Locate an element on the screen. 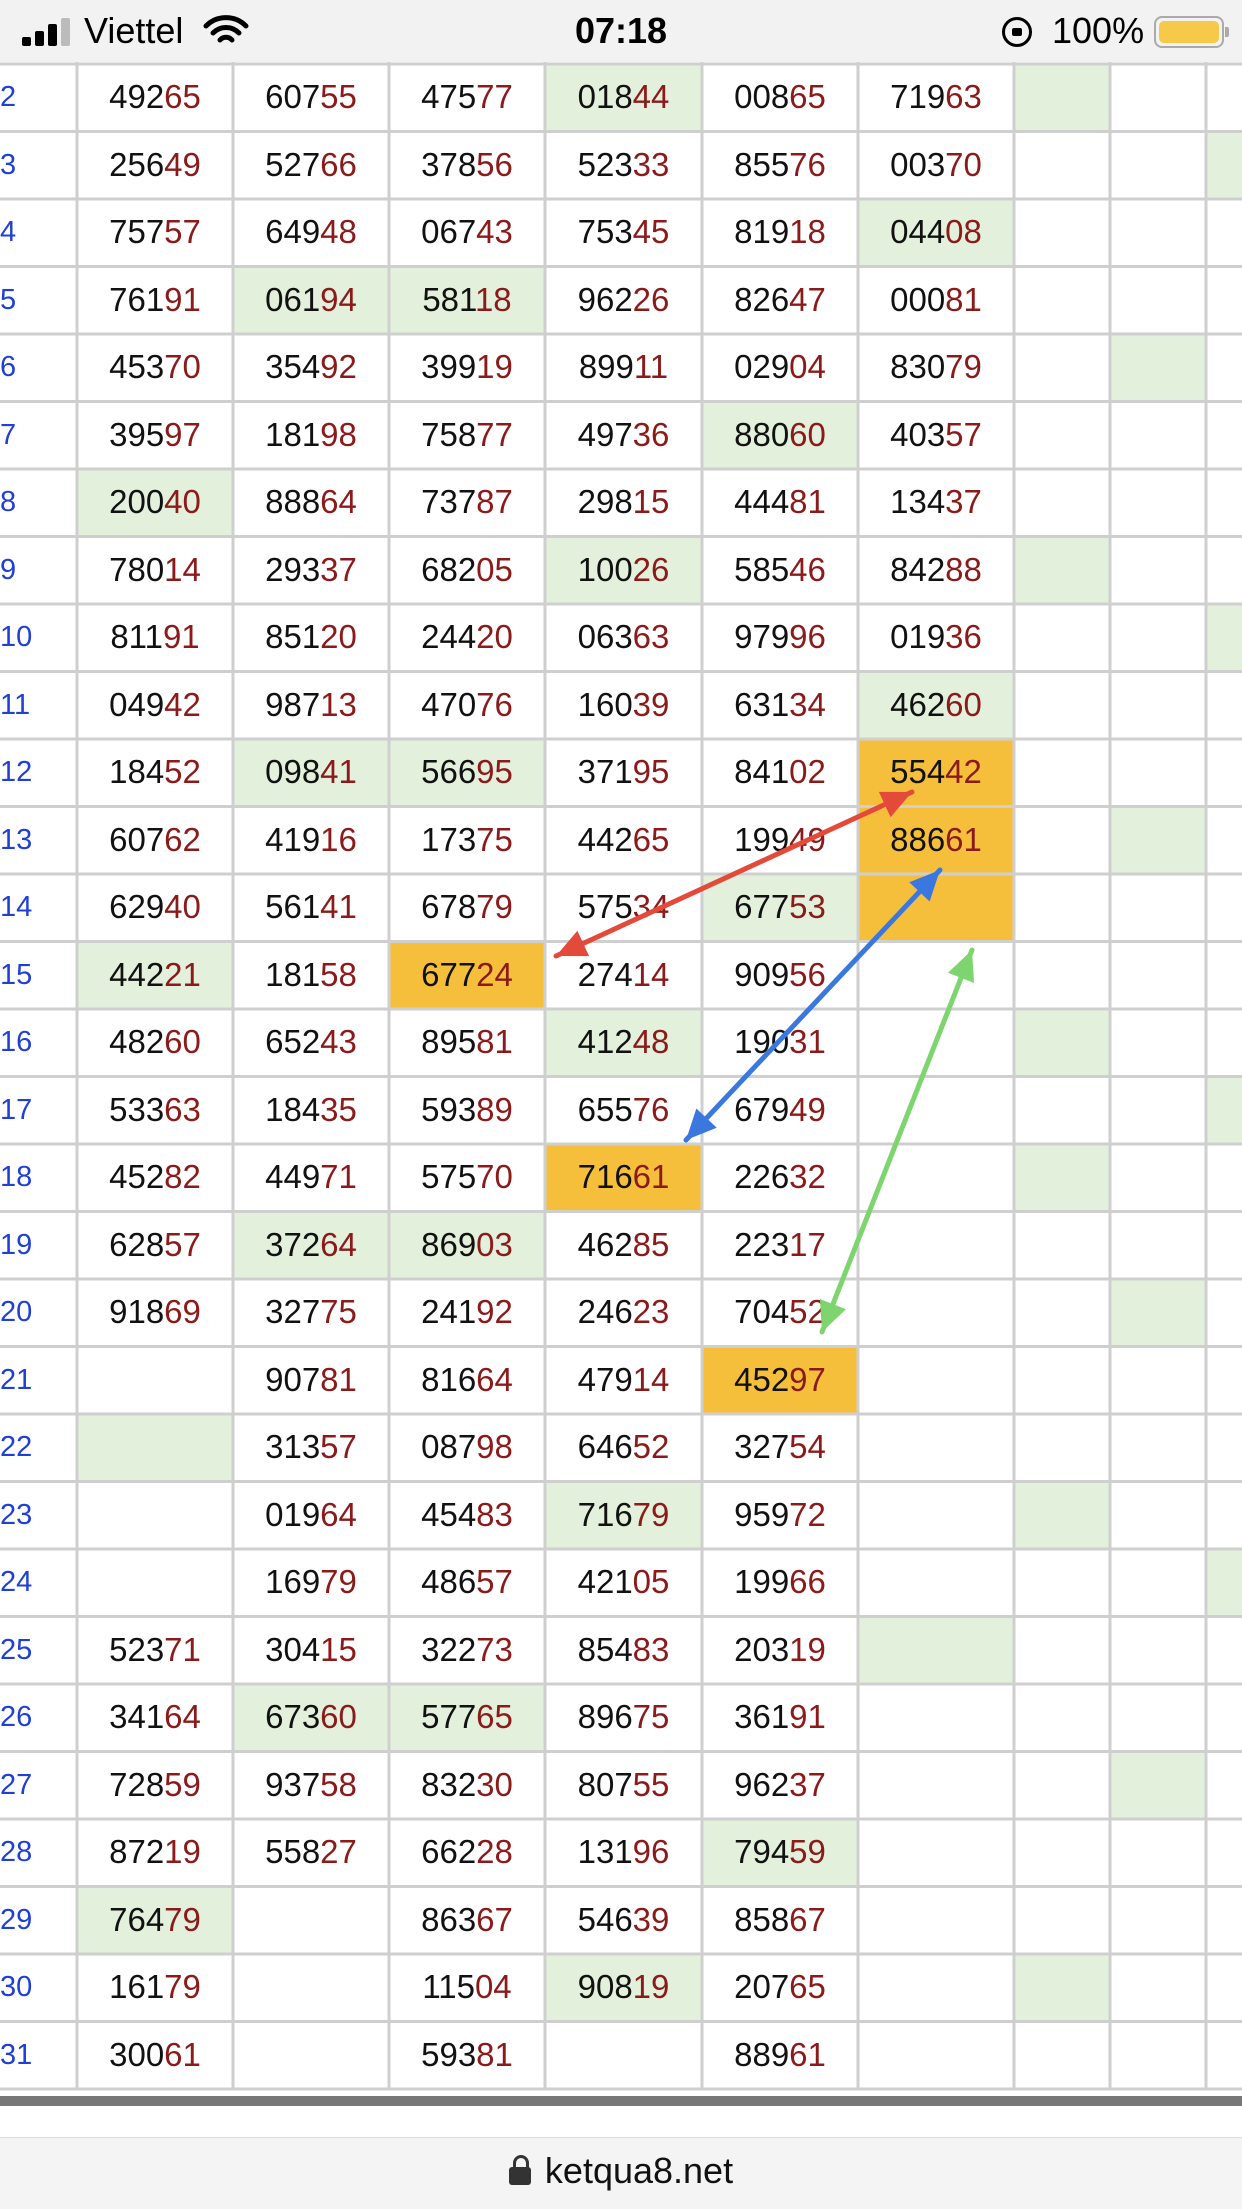 Image resolution: width=1242 pixels, height=2209 pixels. arrow-green is located at coordinates (897, 1141).